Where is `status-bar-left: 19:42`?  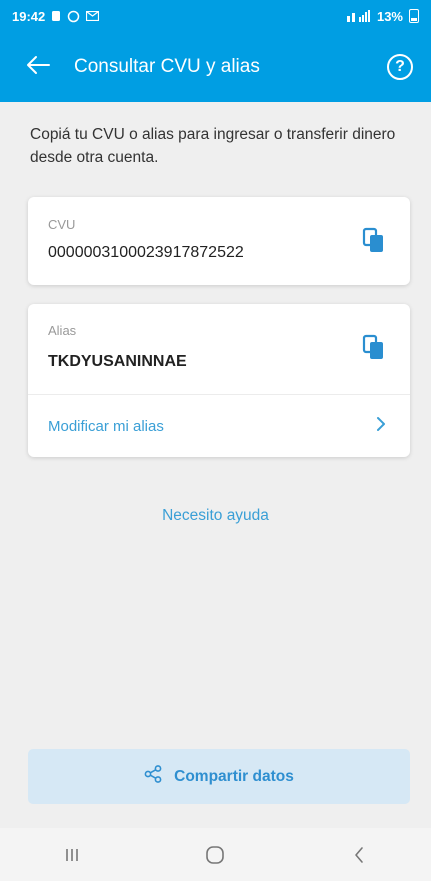 status-bar-left: 19:42 is located at coordinates (56, 16).